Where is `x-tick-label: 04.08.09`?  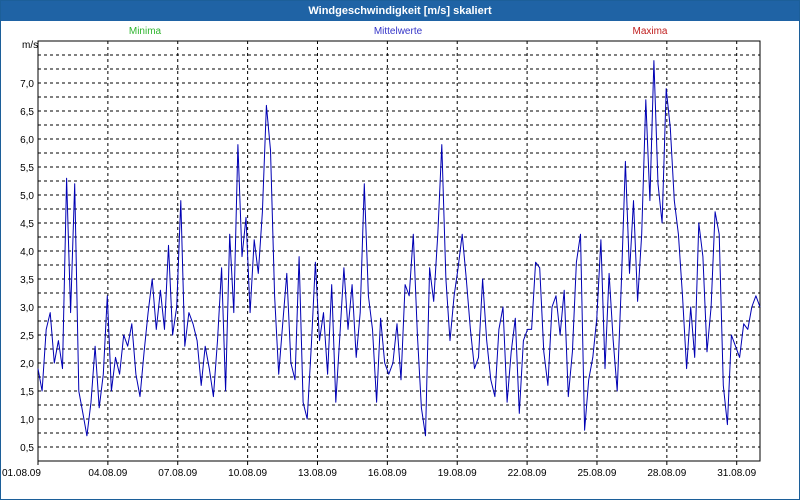
x-tick-label: 04.08.09 is located at coordinates (107, 473).